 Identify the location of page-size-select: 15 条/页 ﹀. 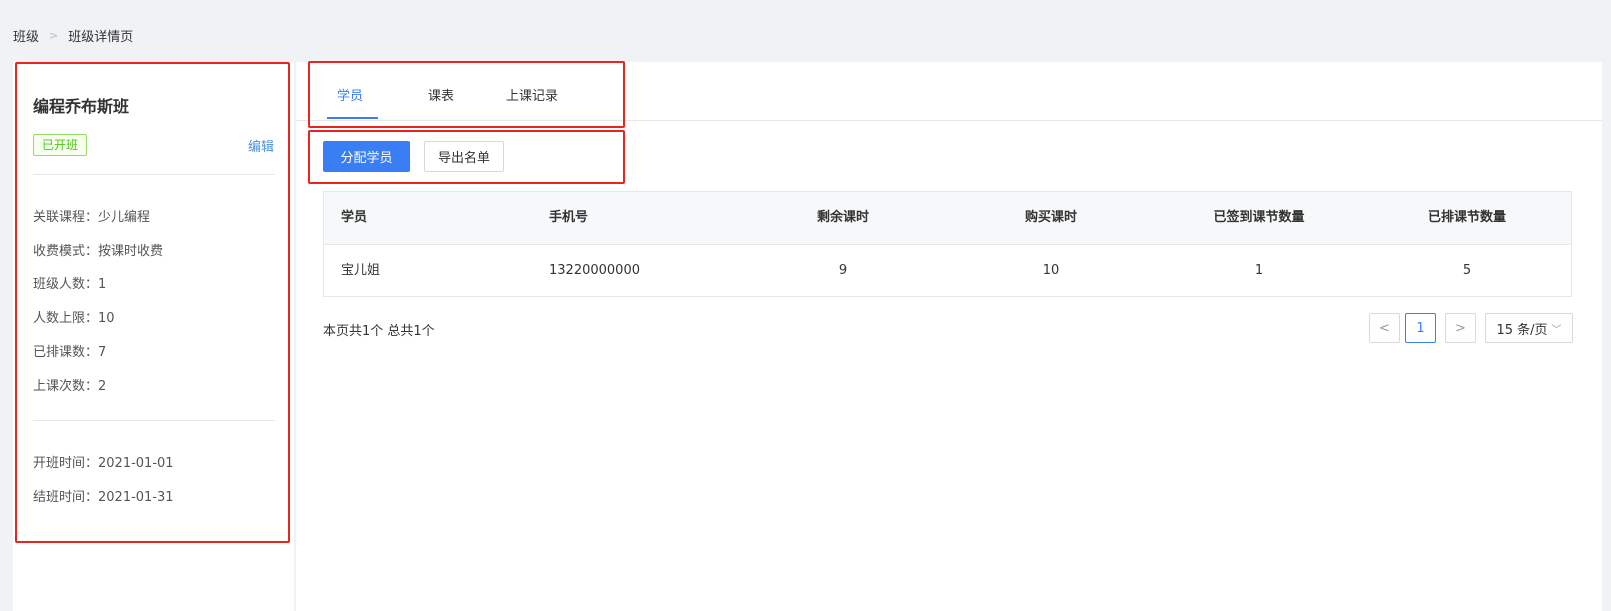
(1529, 328).